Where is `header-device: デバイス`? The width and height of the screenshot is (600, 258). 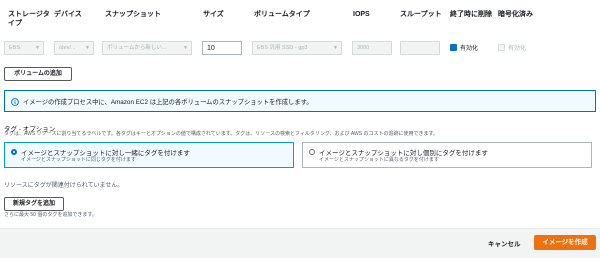
header-device: デバイス is located at coordinates (68, 14).